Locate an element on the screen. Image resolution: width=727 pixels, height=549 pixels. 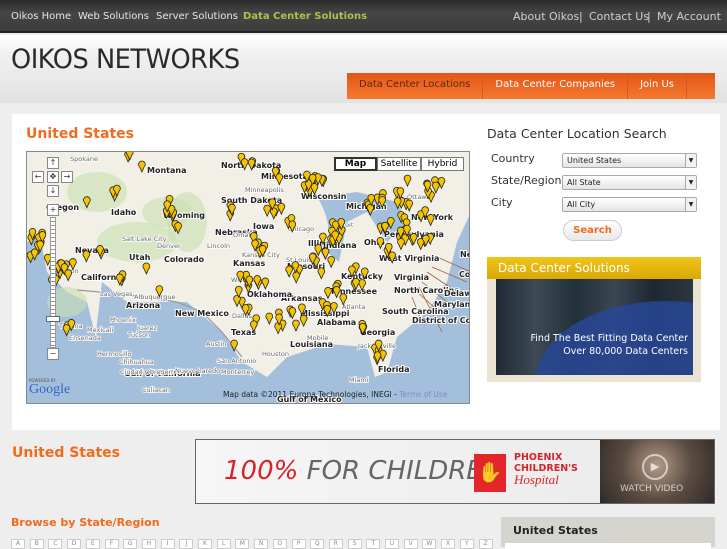
video-thumbnail: ▶ WATCH VIDEO is located at coordinates (657, 471).